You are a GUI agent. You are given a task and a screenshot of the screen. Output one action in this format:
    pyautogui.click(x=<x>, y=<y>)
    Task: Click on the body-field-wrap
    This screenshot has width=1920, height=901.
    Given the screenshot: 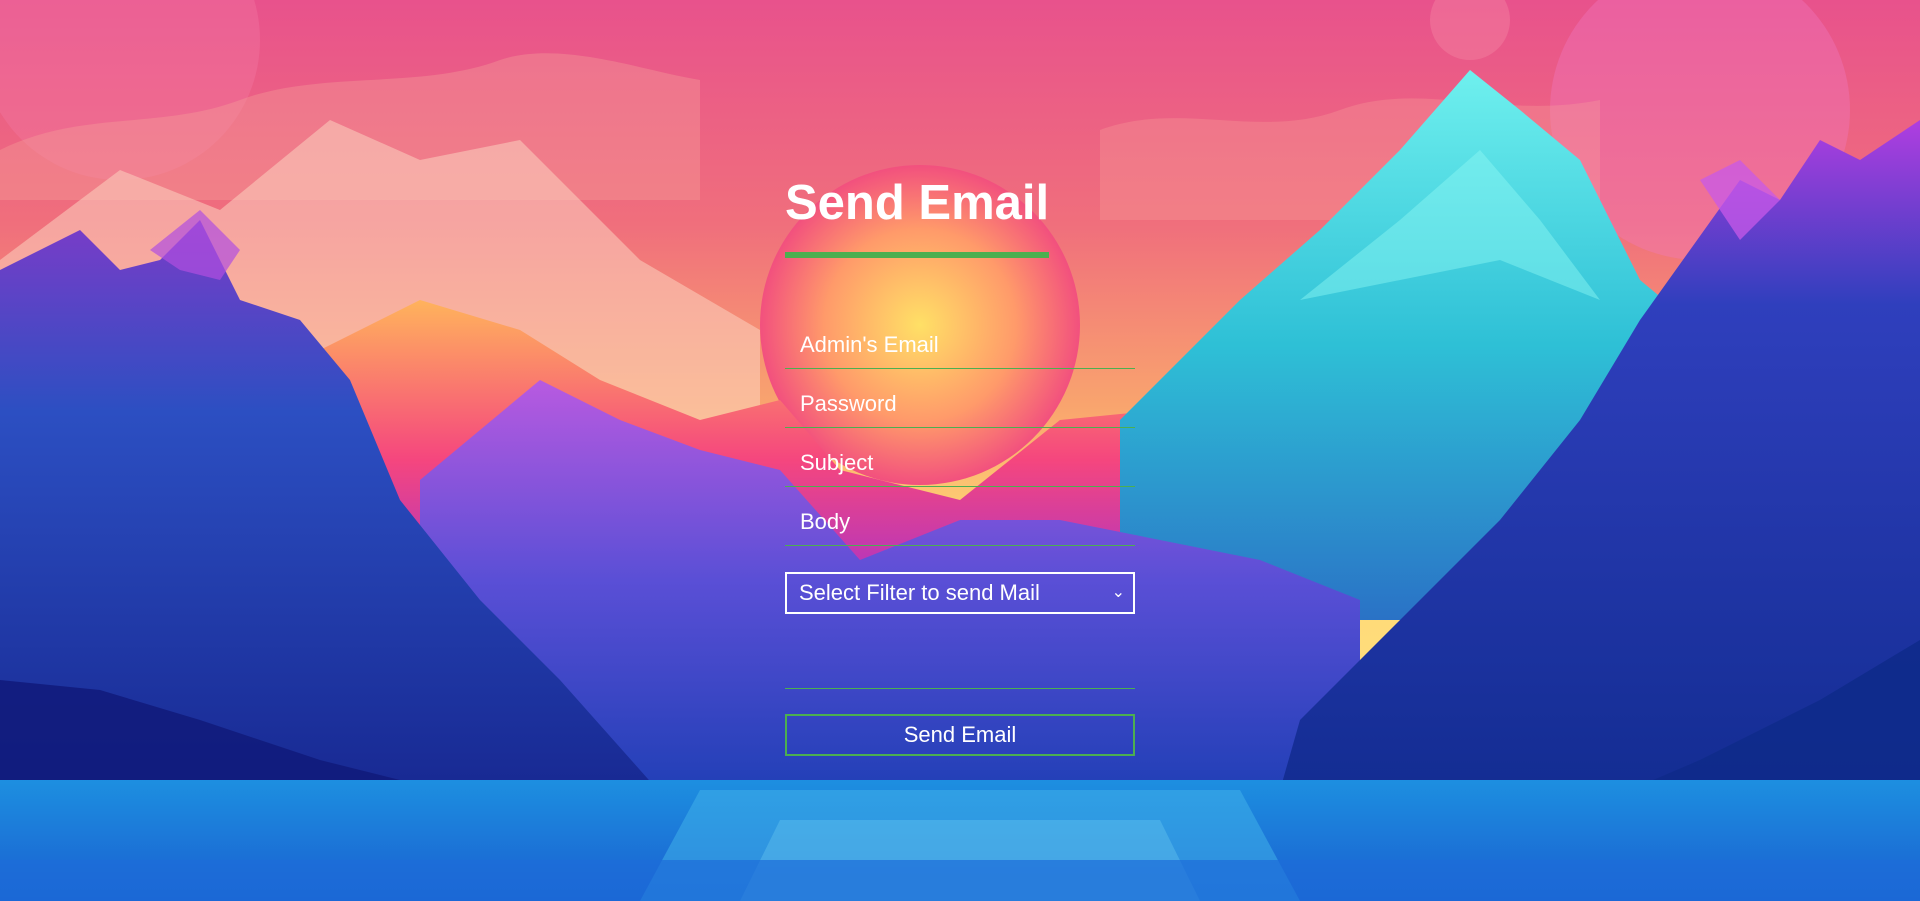 What is the action you would take?
    pyautogui.click(x=960, y=516)
    